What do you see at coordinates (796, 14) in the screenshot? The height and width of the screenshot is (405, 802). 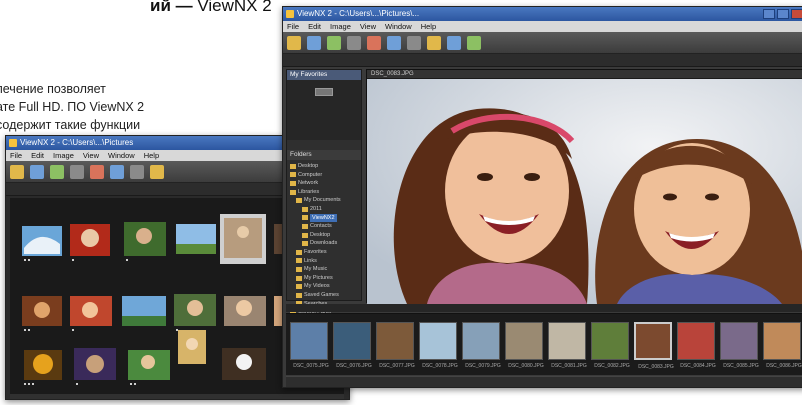 I see `close-button` at bounding box center [796, 14].